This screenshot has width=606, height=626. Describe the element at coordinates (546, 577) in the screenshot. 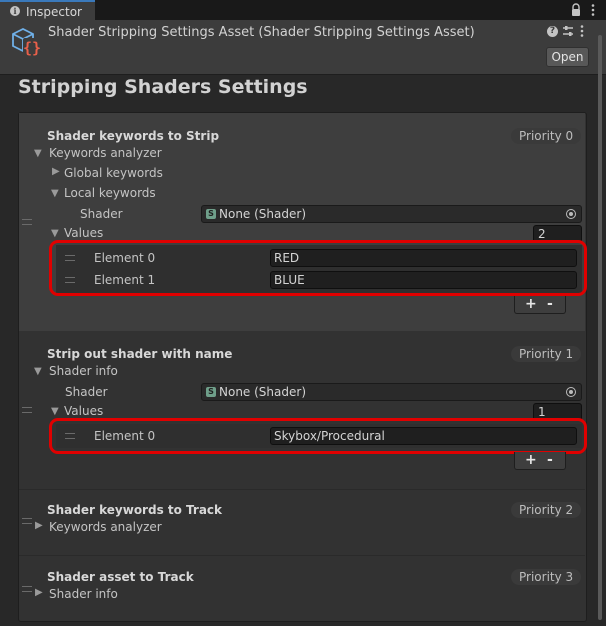

I see `priority-badge: Priority 3` at that location.